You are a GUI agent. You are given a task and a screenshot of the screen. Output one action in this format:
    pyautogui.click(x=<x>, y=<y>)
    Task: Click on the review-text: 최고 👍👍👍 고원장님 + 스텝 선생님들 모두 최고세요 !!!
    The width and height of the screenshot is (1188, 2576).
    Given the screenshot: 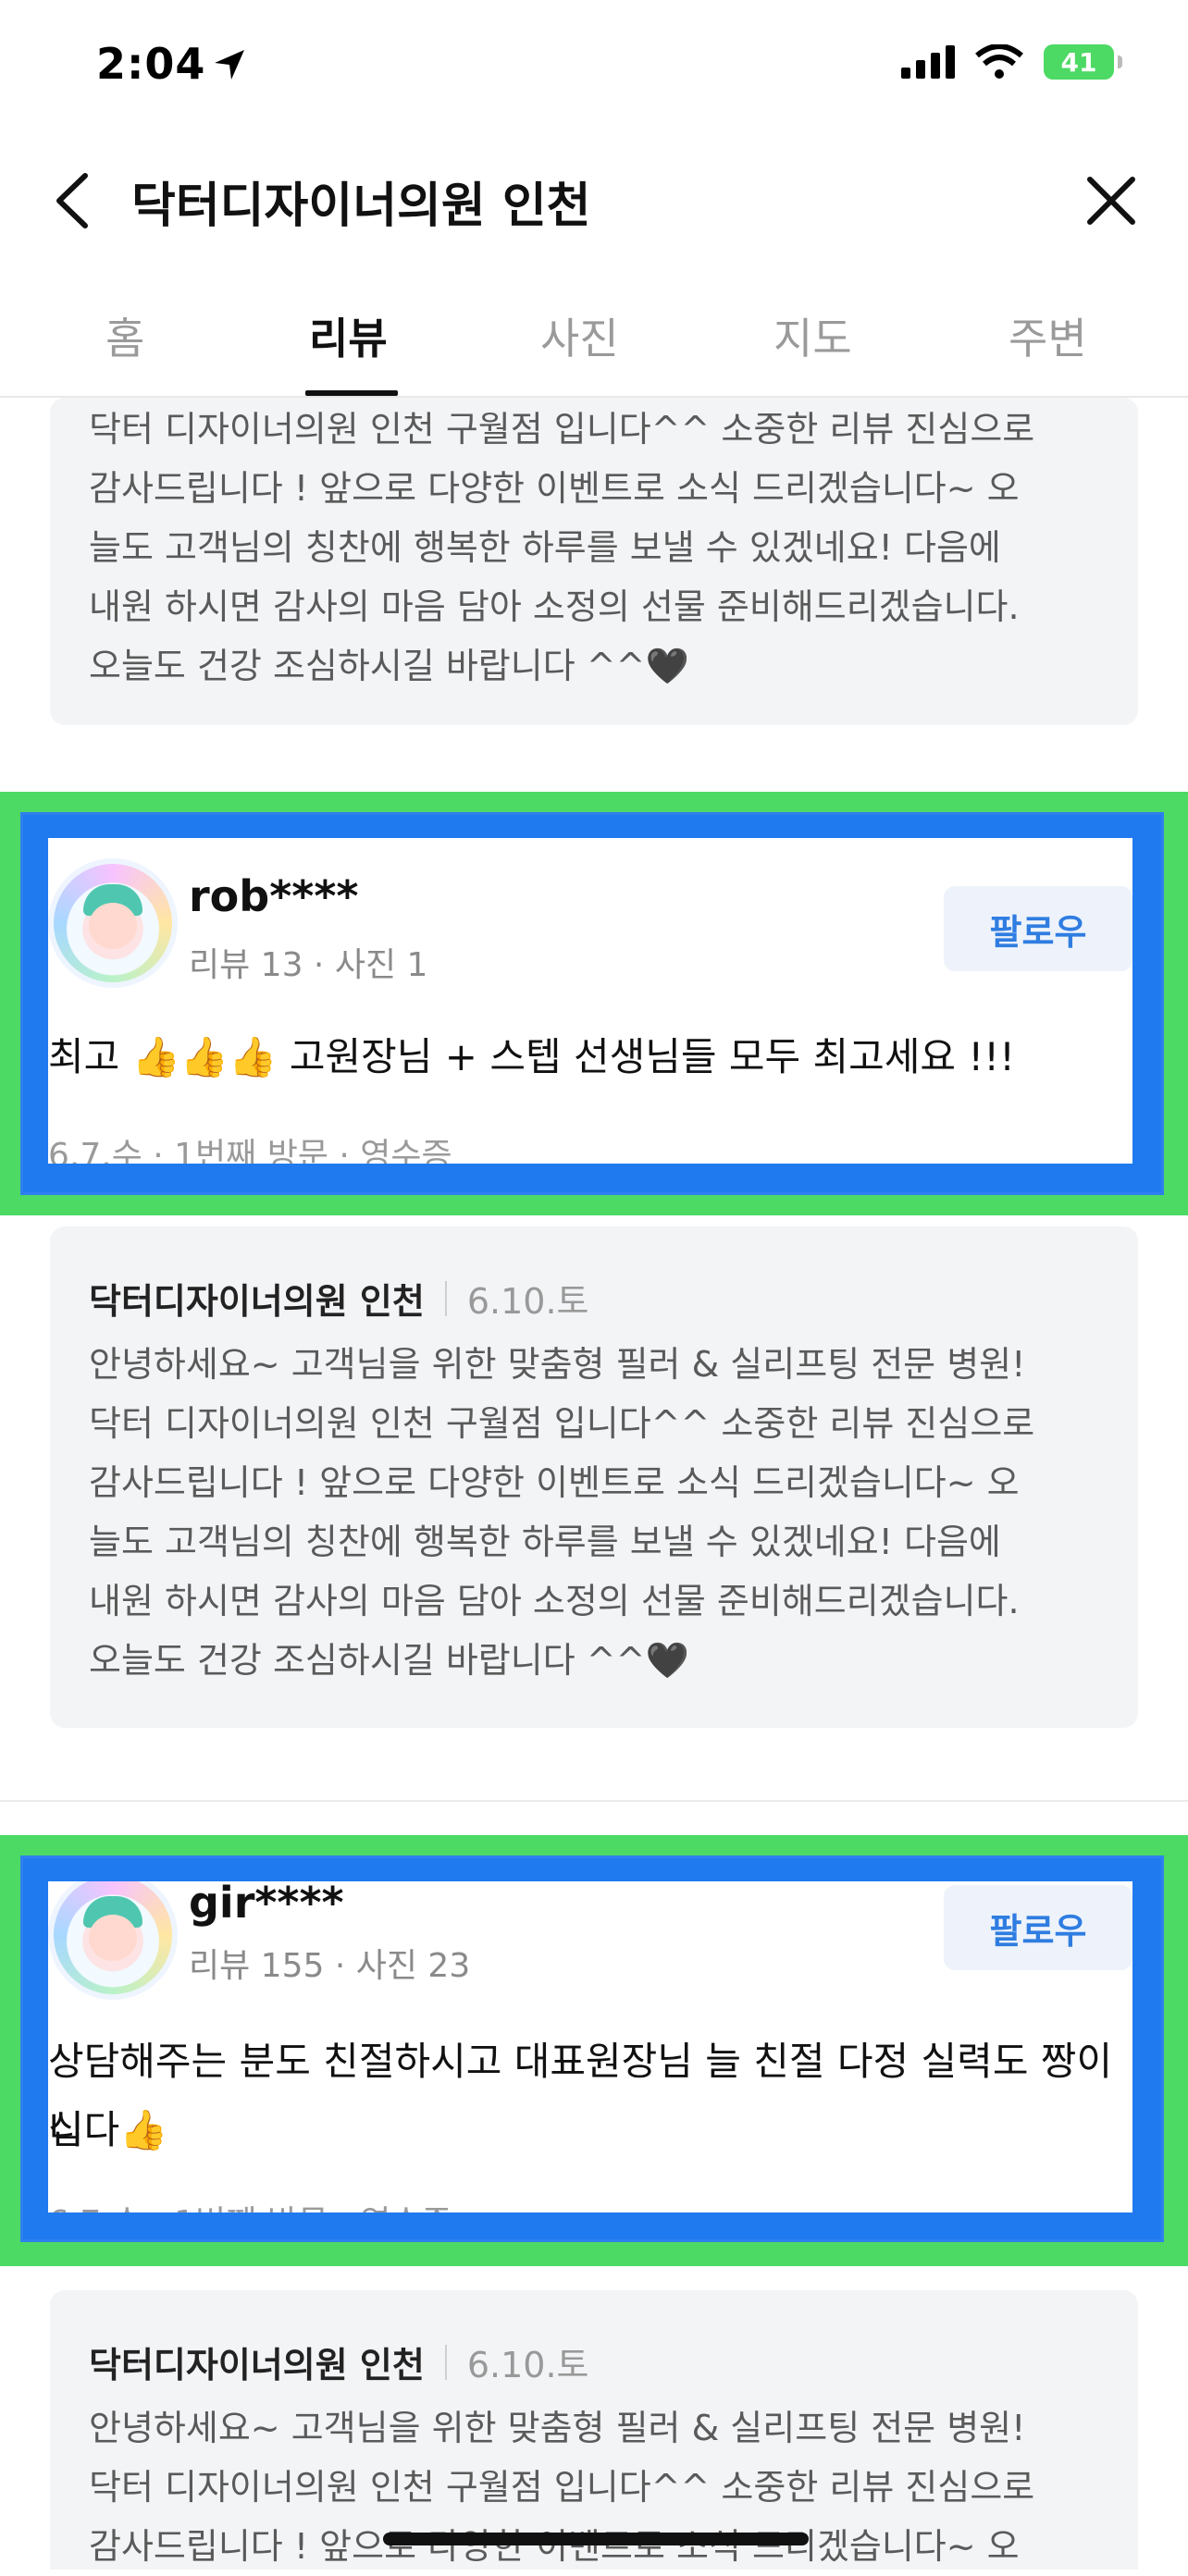 What is the action you would take?
    pyautogui.click(x=532, y=1057)
    